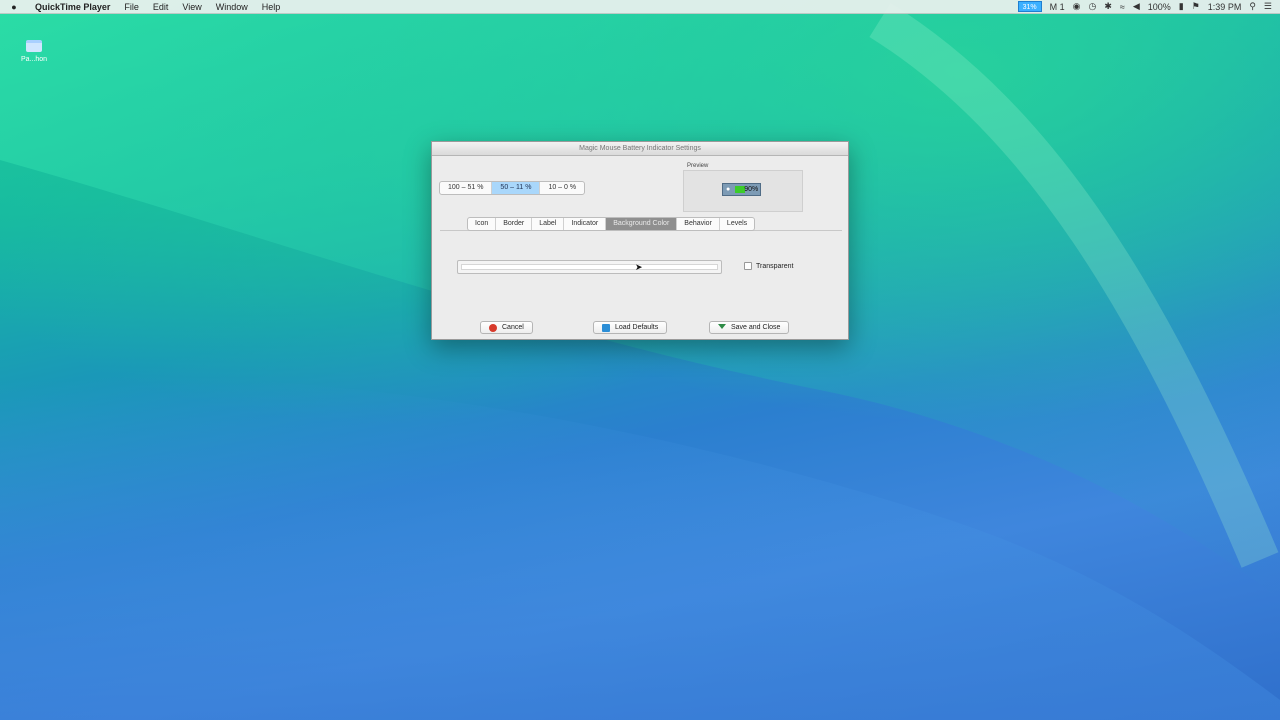 The width and height of the screenshot is (1280, 720). I want to click on tab-label: Label, so click(548, 224).